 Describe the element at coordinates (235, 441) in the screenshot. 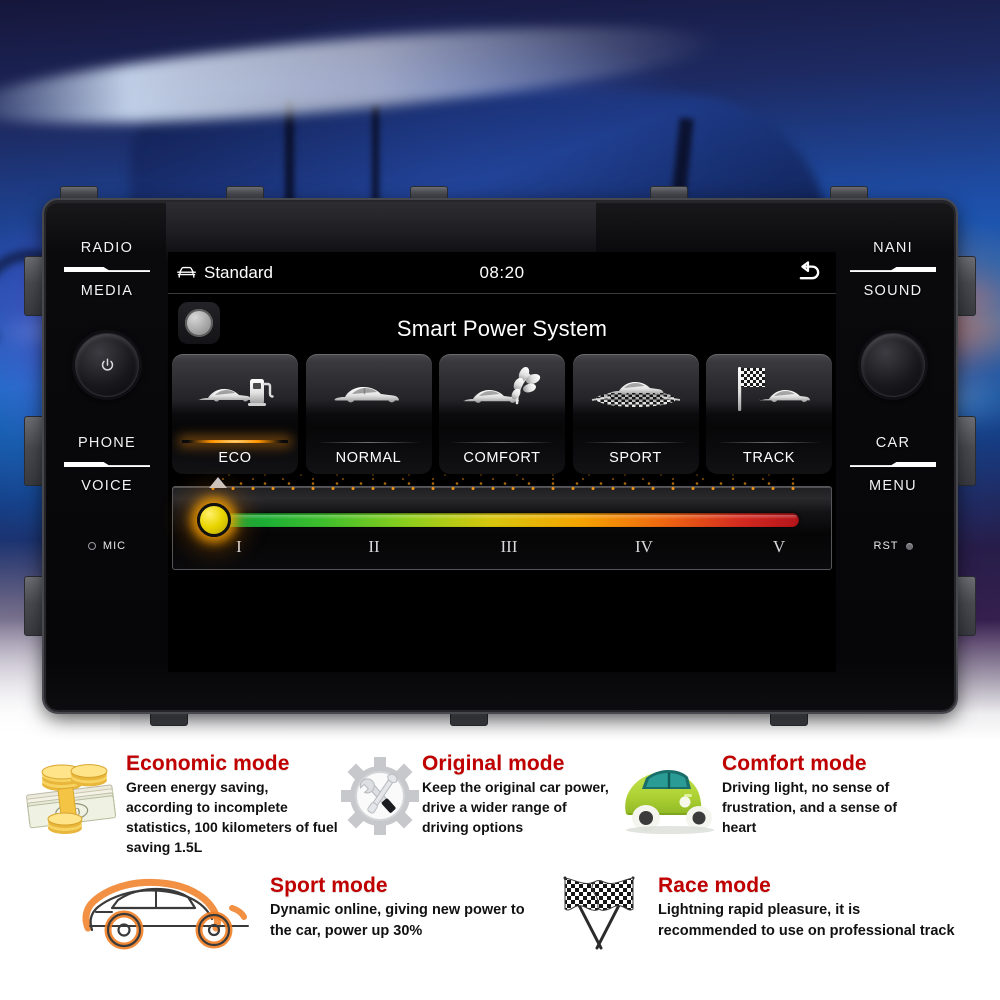

I see `eco-active-glow` at that location.